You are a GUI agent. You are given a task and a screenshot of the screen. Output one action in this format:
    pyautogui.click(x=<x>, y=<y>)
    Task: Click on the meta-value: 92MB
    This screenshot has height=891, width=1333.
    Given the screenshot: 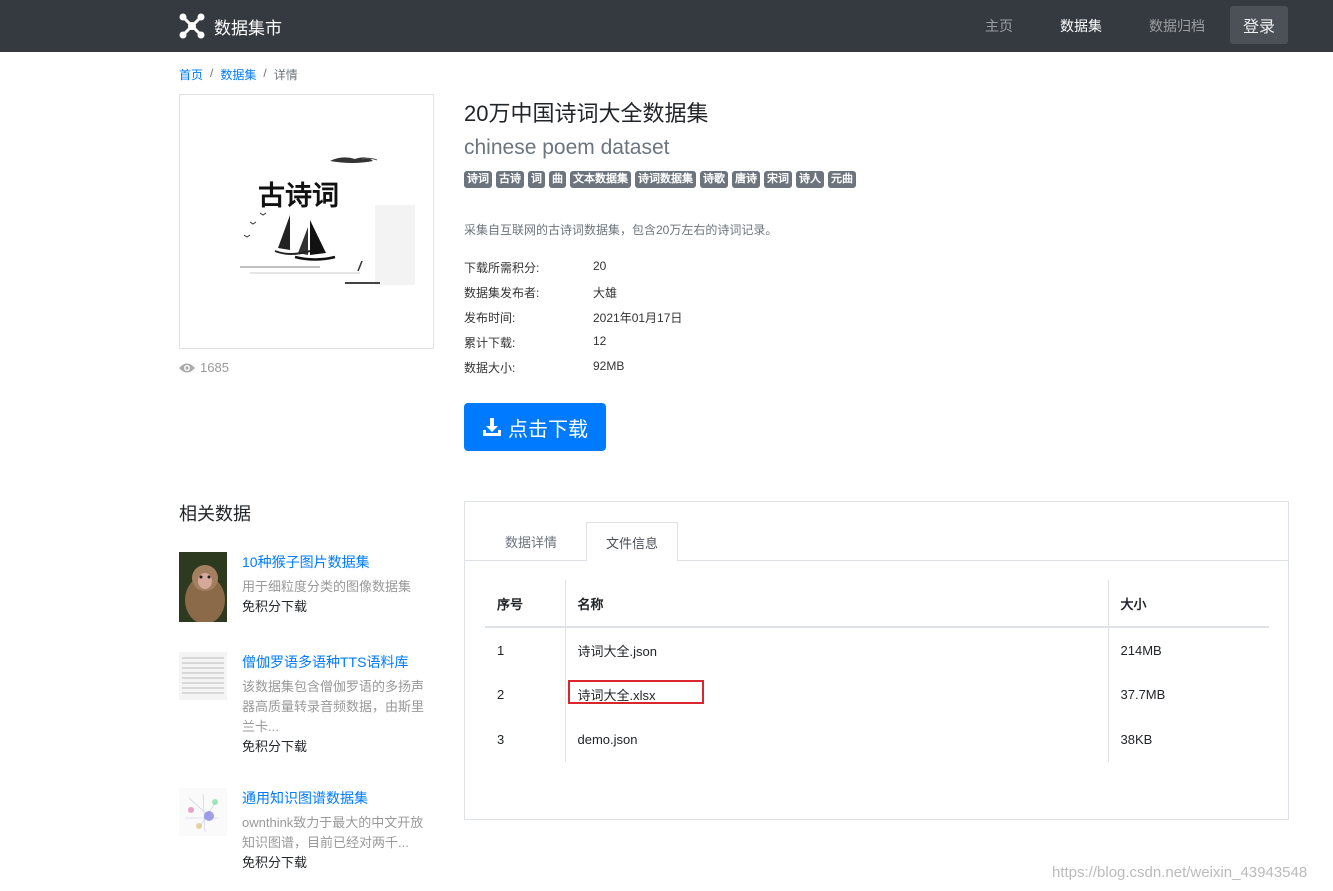 What is the action you would take?
    pyautogui.click(x=609, y=366)
    